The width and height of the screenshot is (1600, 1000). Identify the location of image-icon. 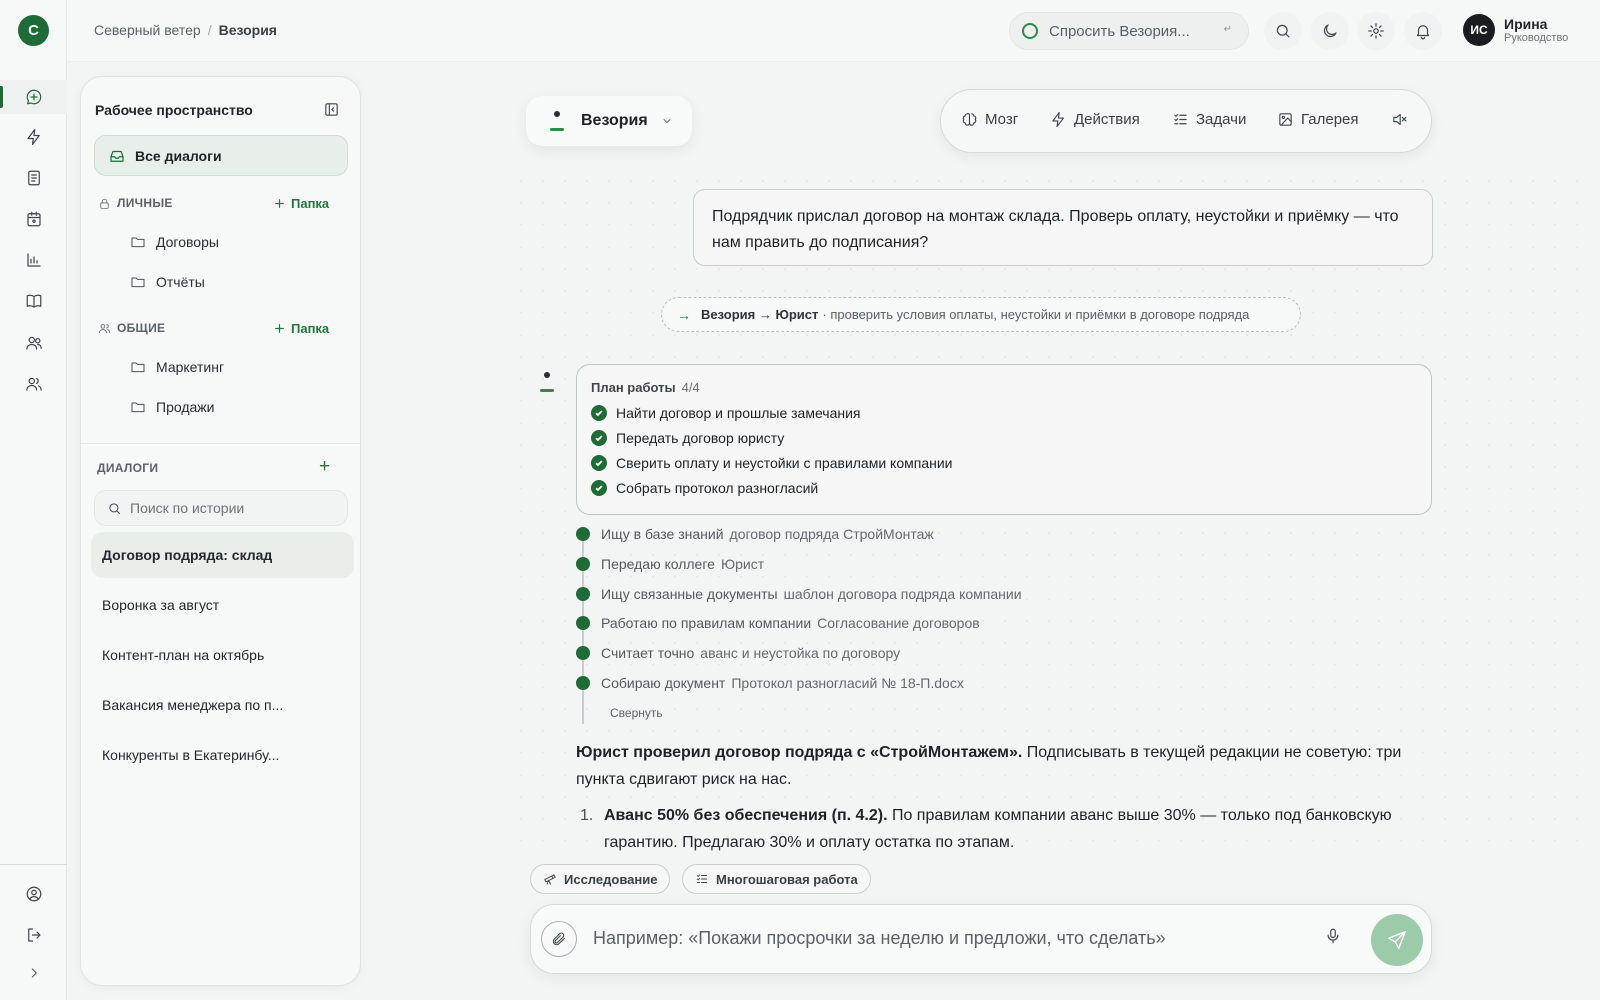
(1285, 119).